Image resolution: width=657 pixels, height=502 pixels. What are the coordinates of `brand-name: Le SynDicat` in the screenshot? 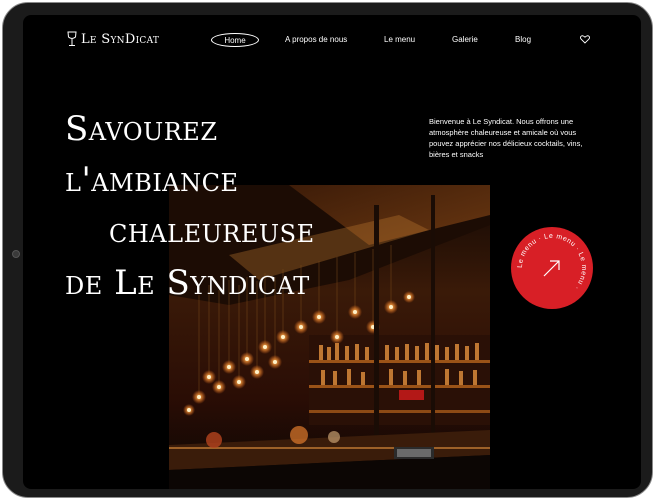 It's located at (120, 39).